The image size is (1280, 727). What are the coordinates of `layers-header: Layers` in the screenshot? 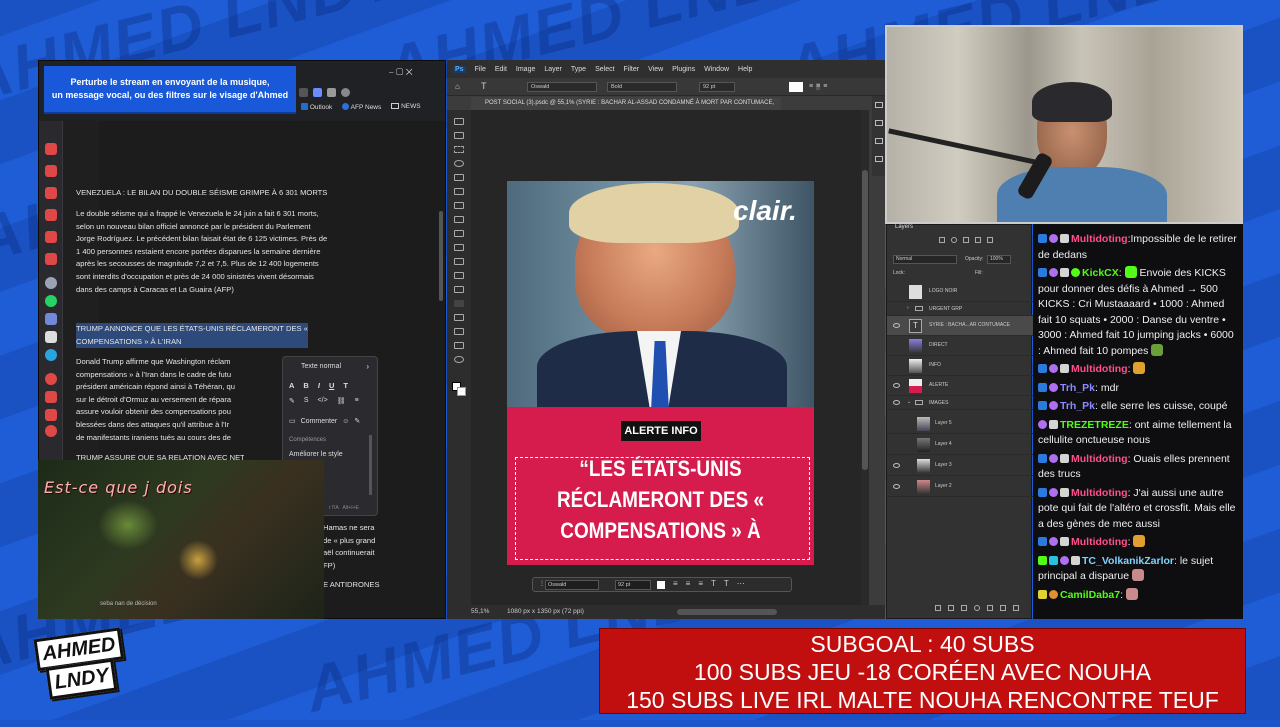 It's located at (904, 227).